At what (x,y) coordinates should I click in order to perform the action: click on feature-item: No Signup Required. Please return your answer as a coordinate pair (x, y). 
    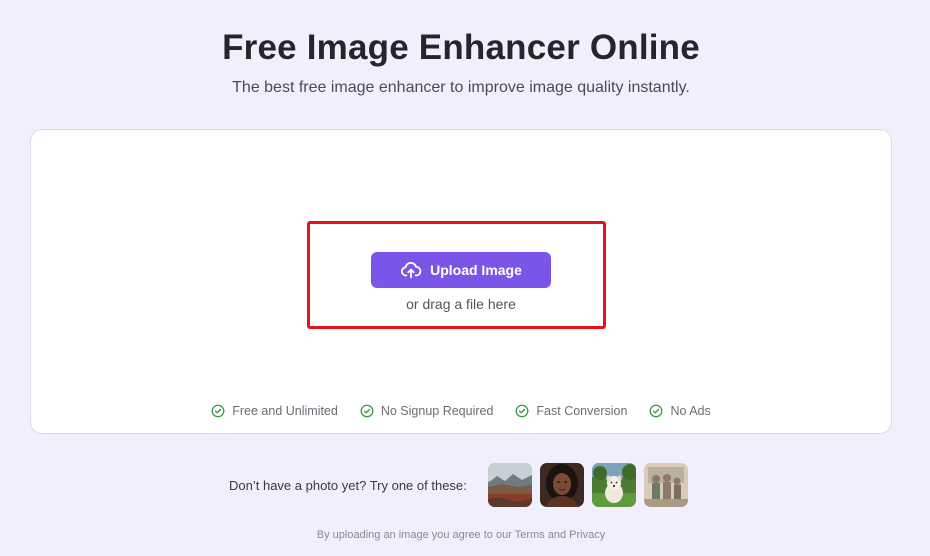
    Looking at the image, I should click on (427, 411).